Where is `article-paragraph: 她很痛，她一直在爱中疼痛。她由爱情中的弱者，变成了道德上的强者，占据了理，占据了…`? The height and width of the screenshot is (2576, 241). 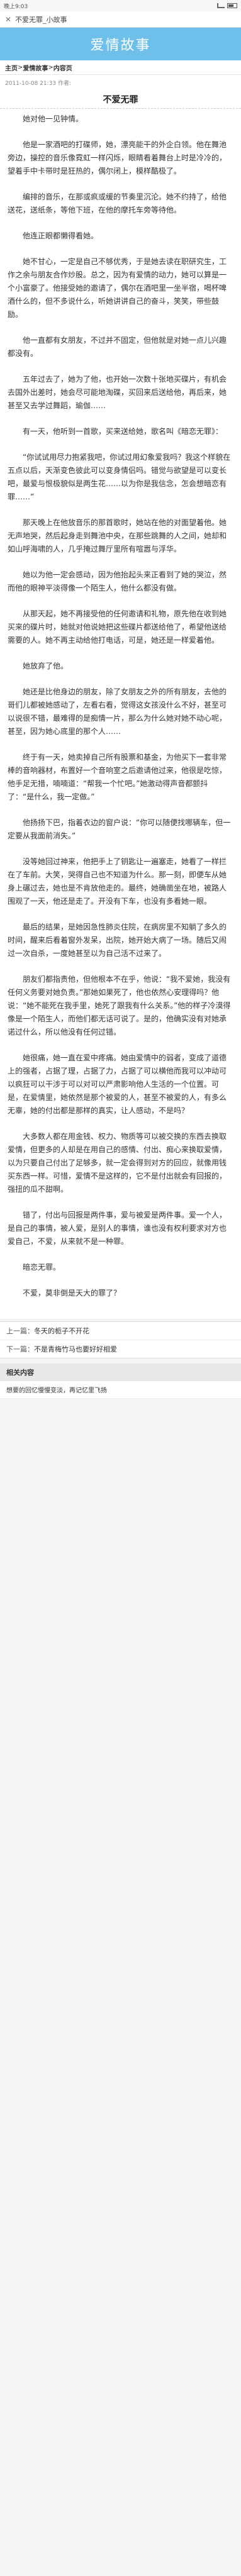
article-paragraph: 她很痛，她一直在爱中疼痛。她由爱情中的弱者，变成了道德上的强者，占据了理，占据了… is located at coordinates (117, 1084).